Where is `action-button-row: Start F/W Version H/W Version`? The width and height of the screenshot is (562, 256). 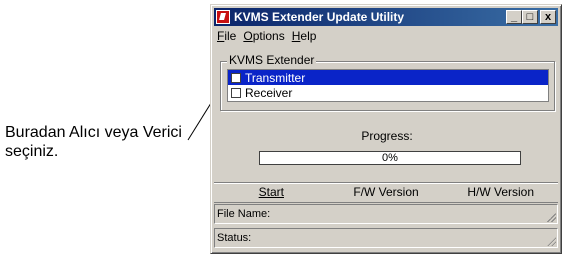
action-button-row: Start F/W Version H/W Version is located at coordinates (386, 192).